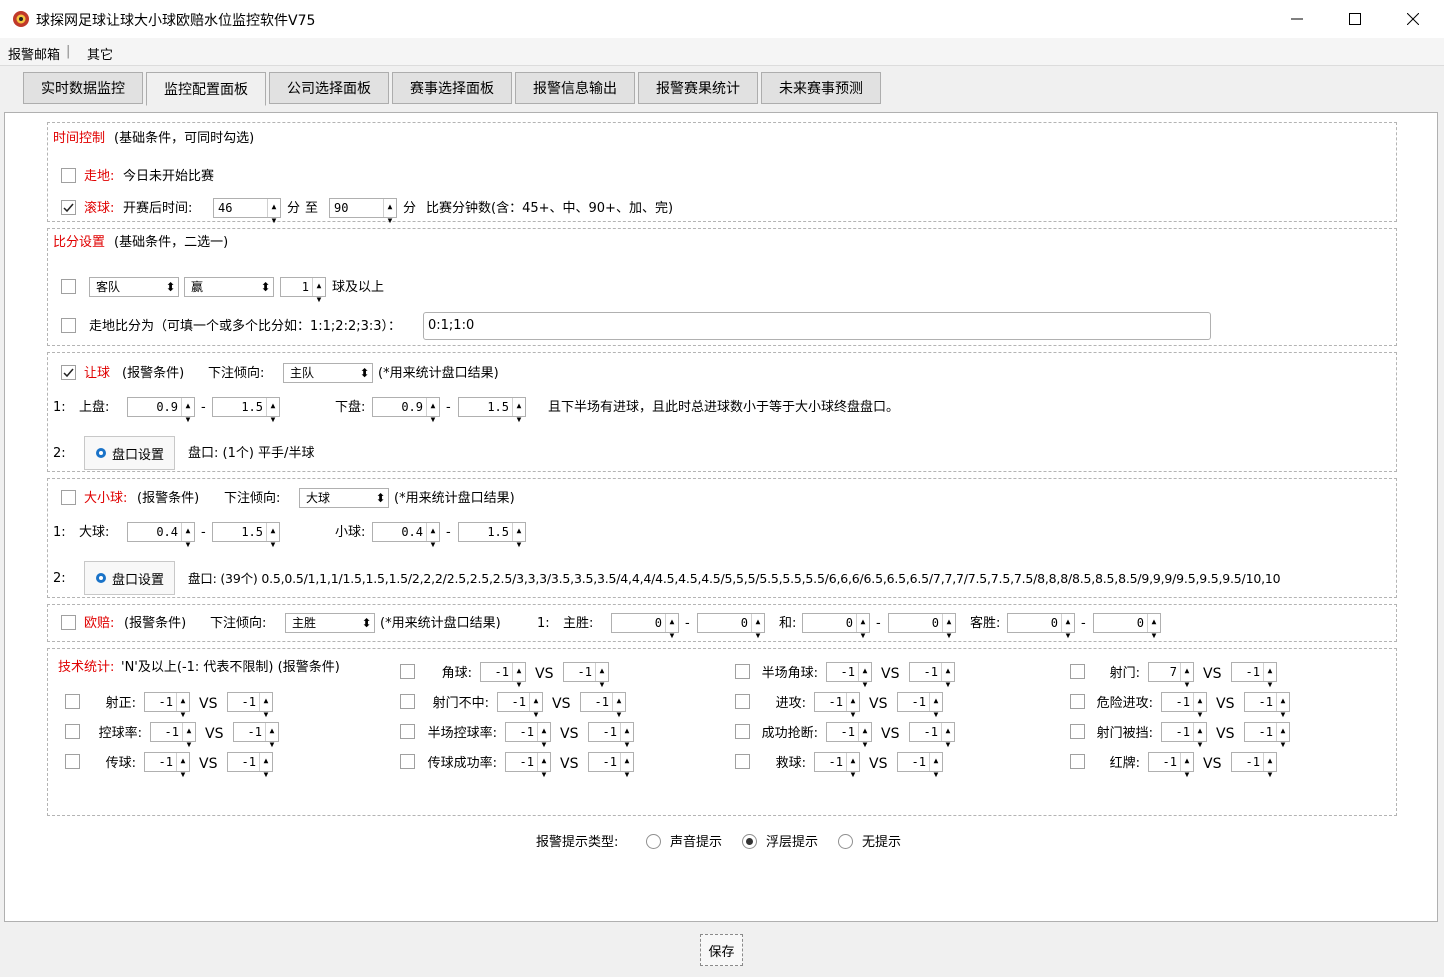  Describe the element at coordinates (492, 411) in the screenshot. I see `down-max-stepper: 1.5 ▴ ▾` at that location.